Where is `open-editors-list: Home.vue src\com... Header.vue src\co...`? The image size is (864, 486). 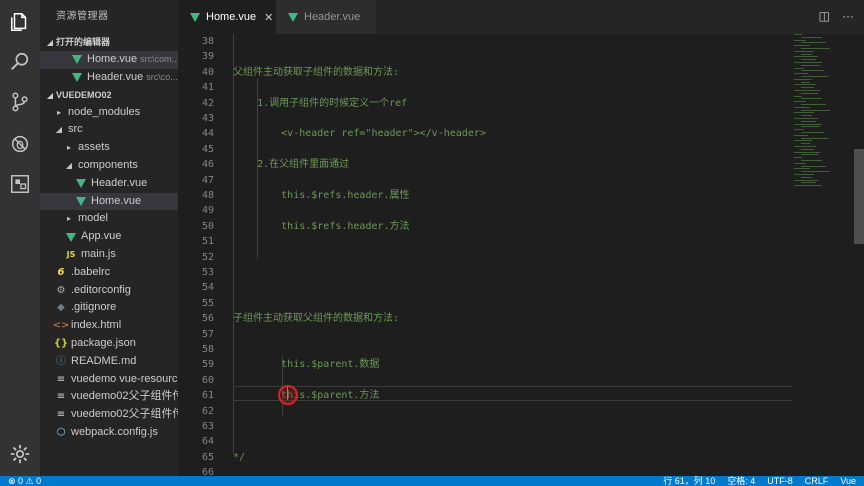
open-editors-list: Home.vue src\com... Header.vue src\co... is located at coordinates (109, 69).